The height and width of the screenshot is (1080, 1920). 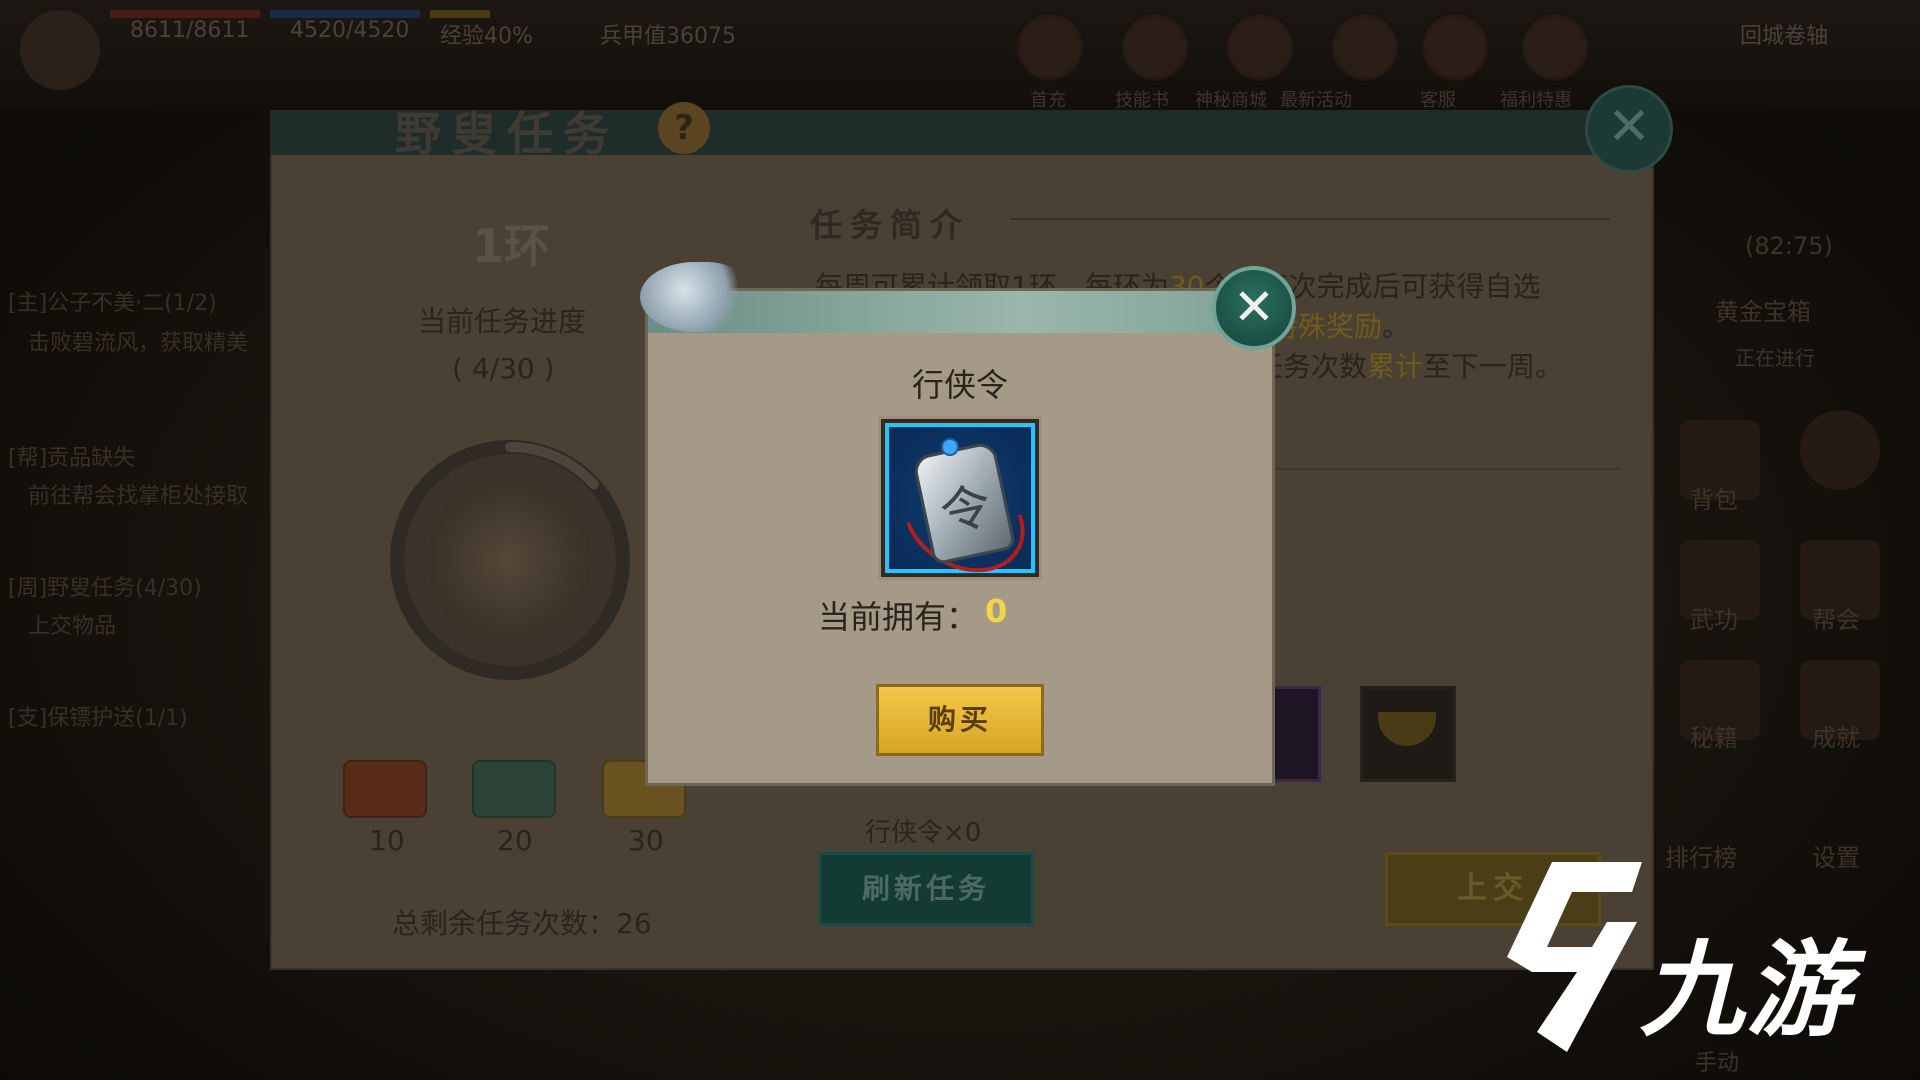 I want to click on quest-tracker-detail: 击败碧流风，获取精美, so click(x=138, y=343).